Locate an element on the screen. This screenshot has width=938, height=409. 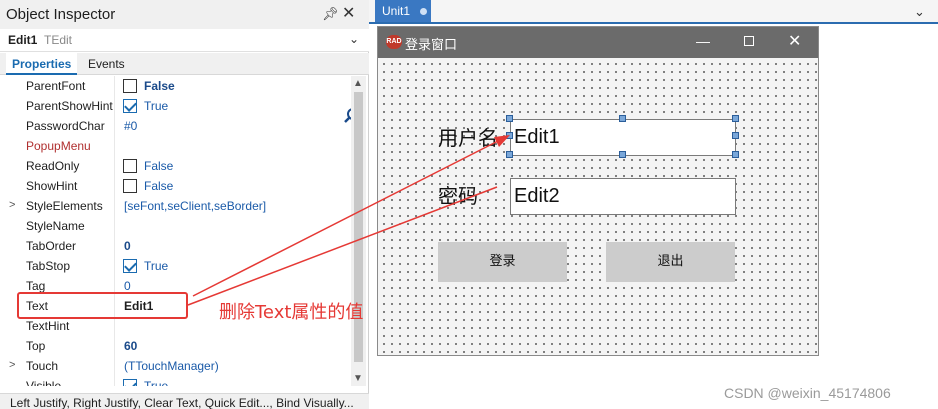
form-caption: 登录窗口 is located at coordinates (431, 45).